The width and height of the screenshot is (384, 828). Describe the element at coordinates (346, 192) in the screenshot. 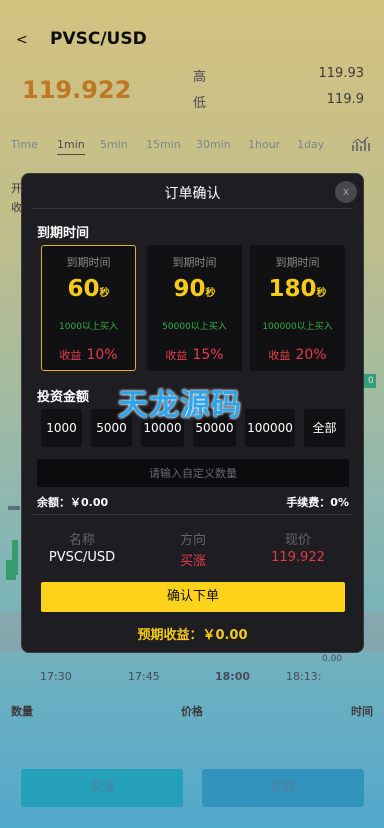

I see `close-button: x` at that location.